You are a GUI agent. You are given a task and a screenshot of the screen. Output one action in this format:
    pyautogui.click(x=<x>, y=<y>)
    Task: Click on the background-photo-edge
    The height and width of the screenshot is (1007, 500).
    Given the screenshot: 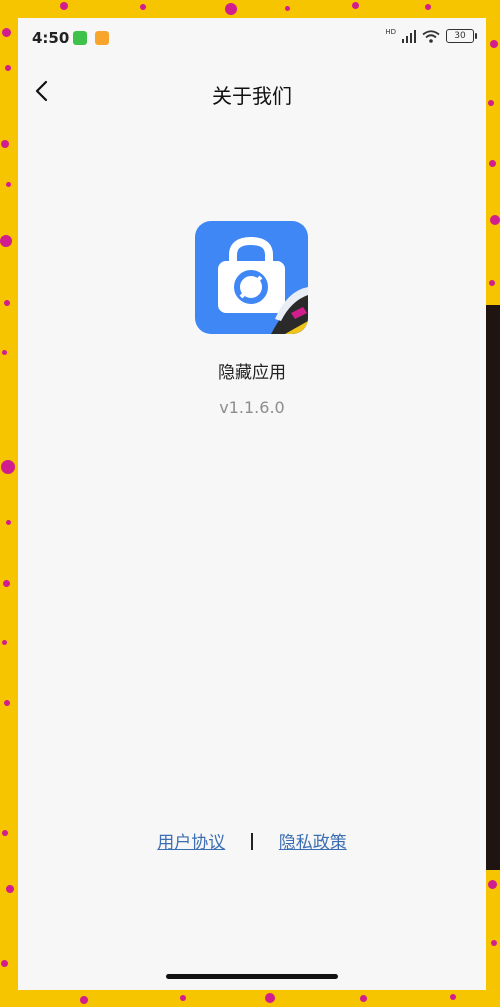 What is the action you would take?
    pyautogui.click(x=492, y=587)
    